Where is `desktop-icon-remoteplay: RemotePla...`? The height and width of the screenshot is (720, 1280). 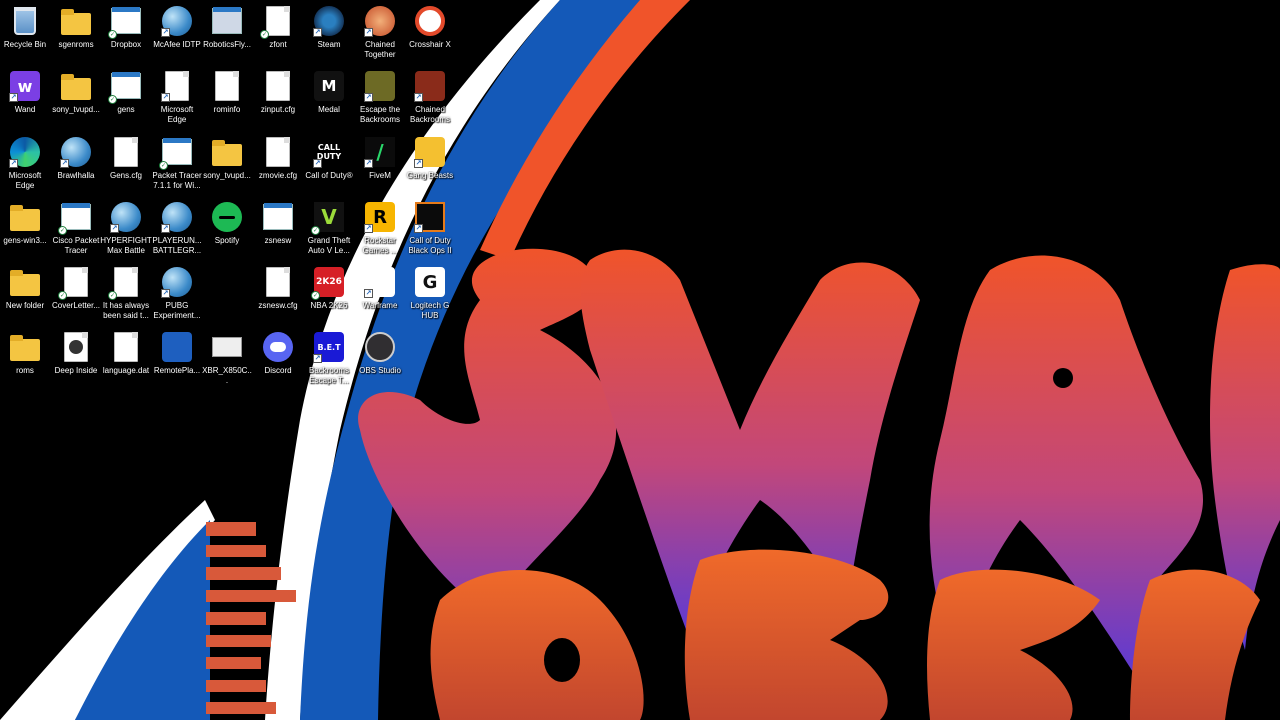 desktop-icon-remoteplay: RemotePla... is located at coordinates (177, 353).